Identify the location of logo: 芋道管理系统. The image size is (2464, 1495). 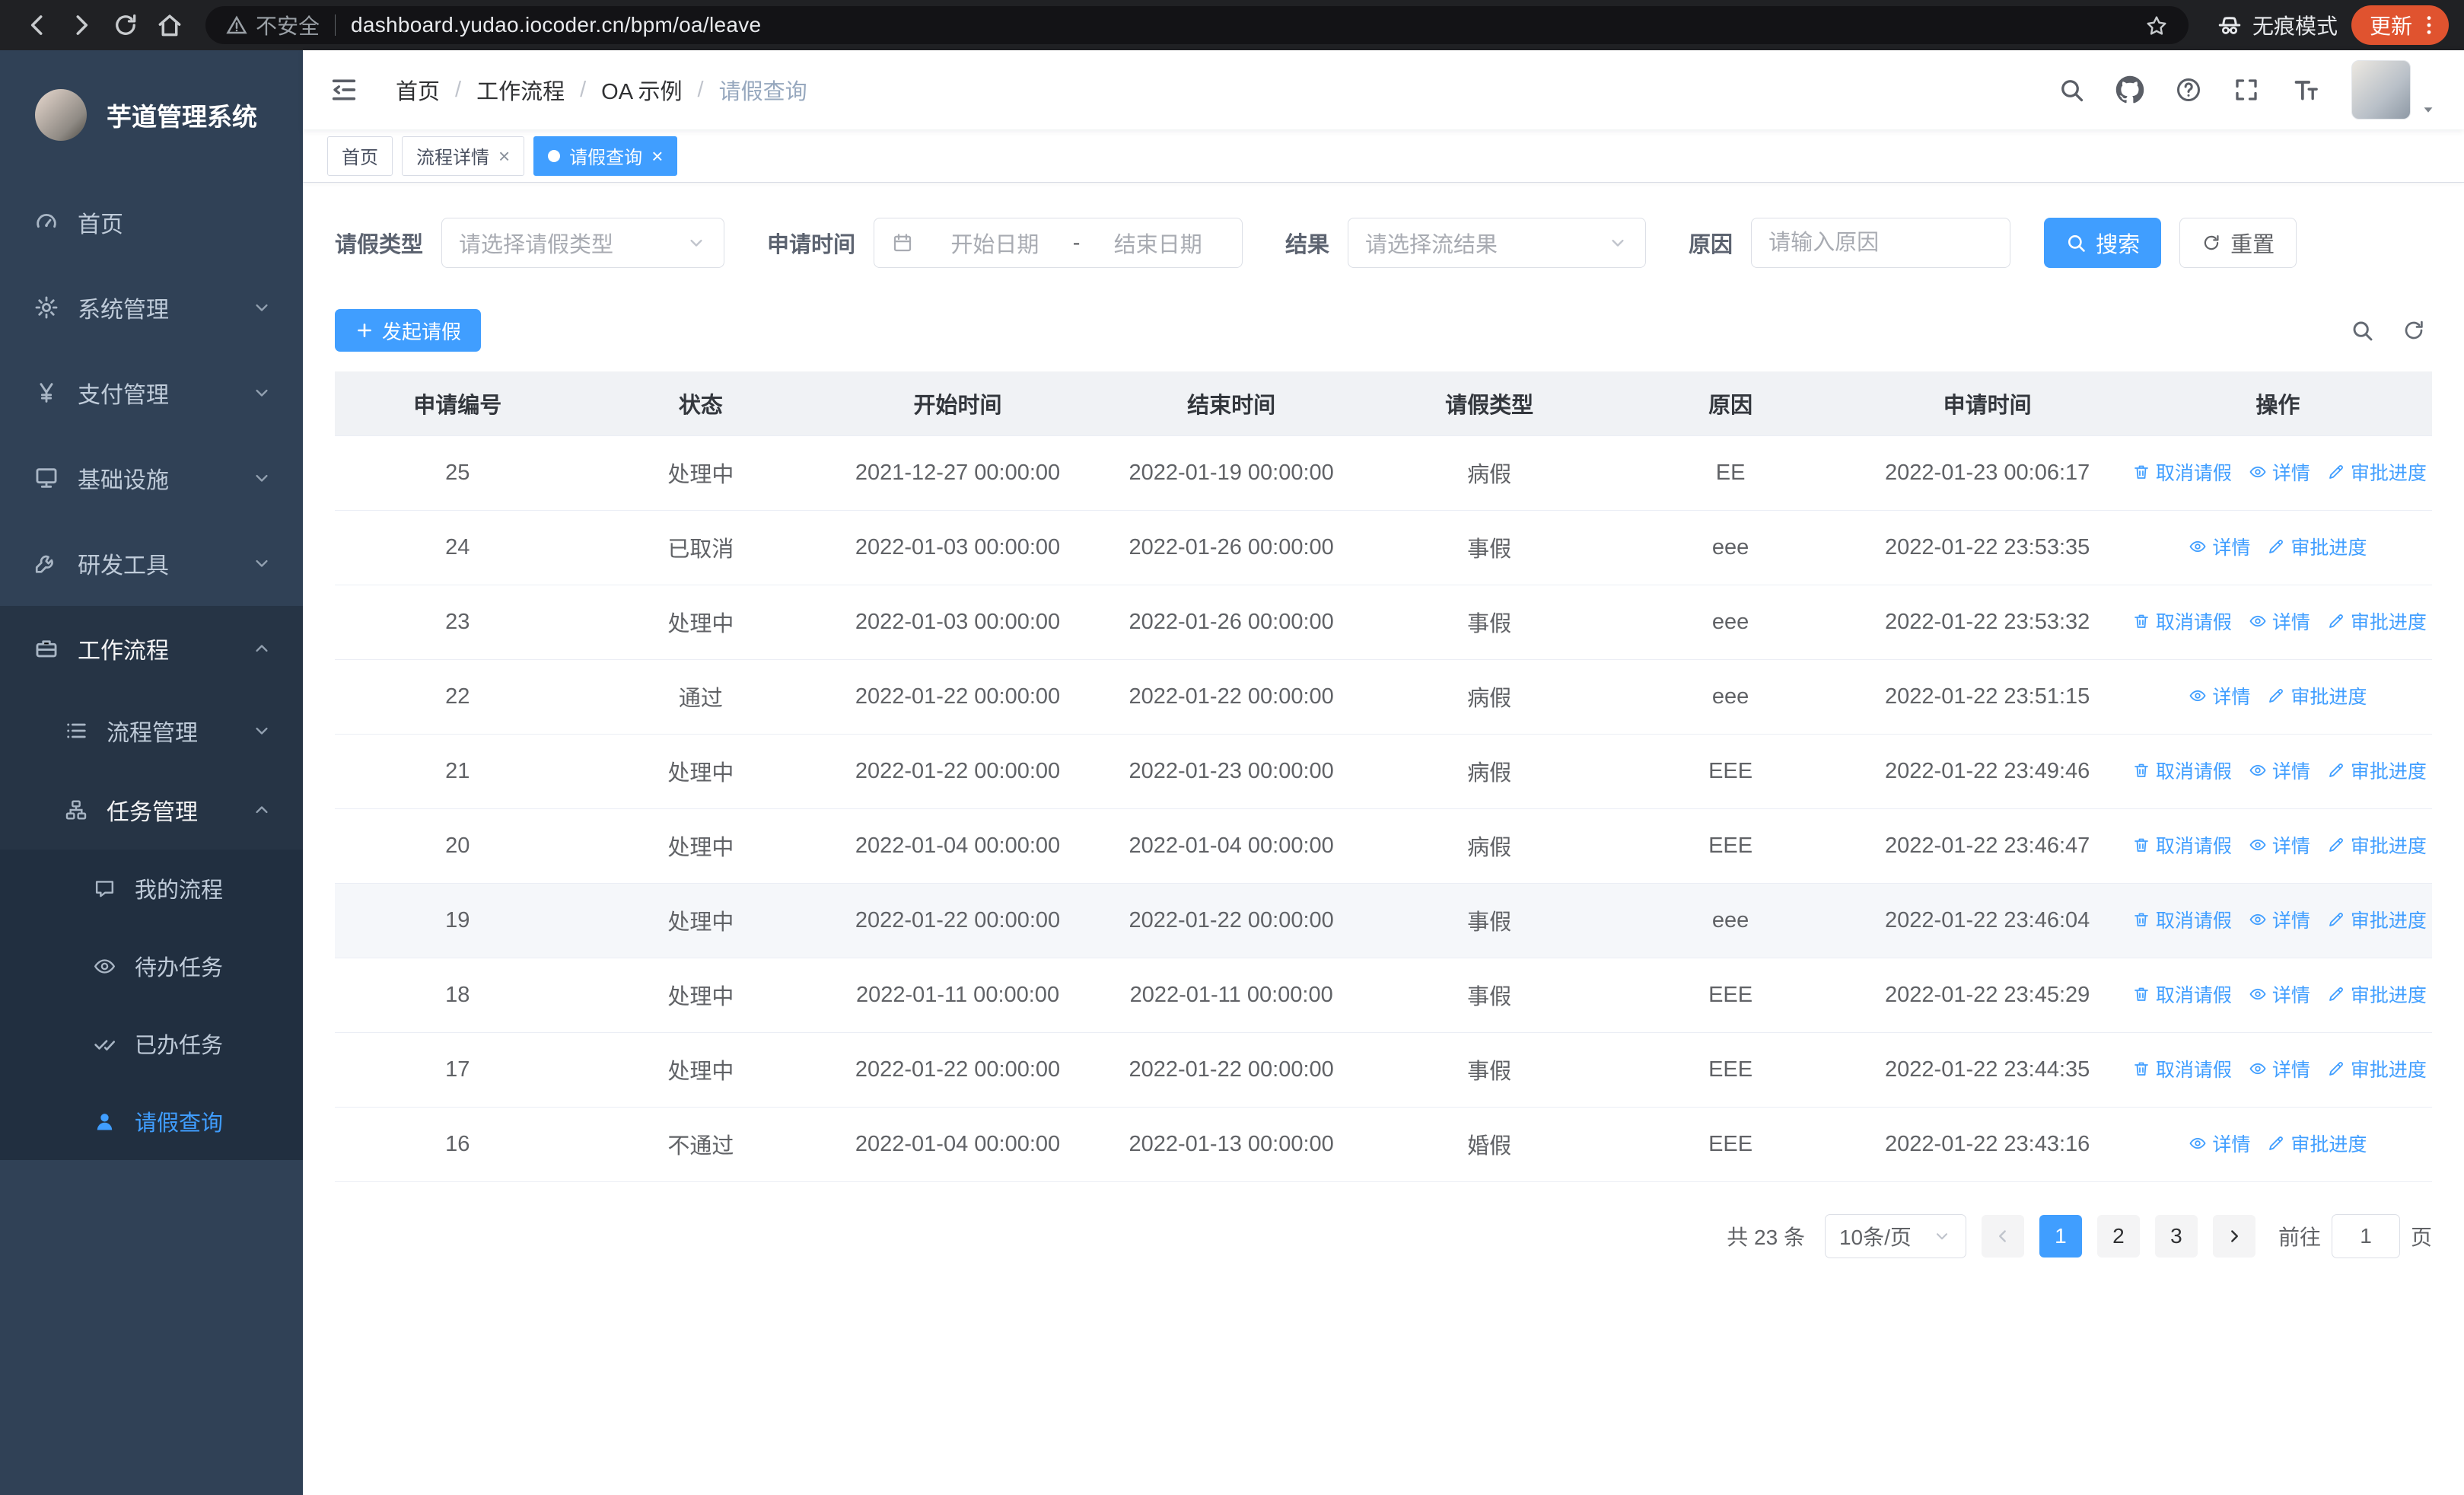
(151, 115).